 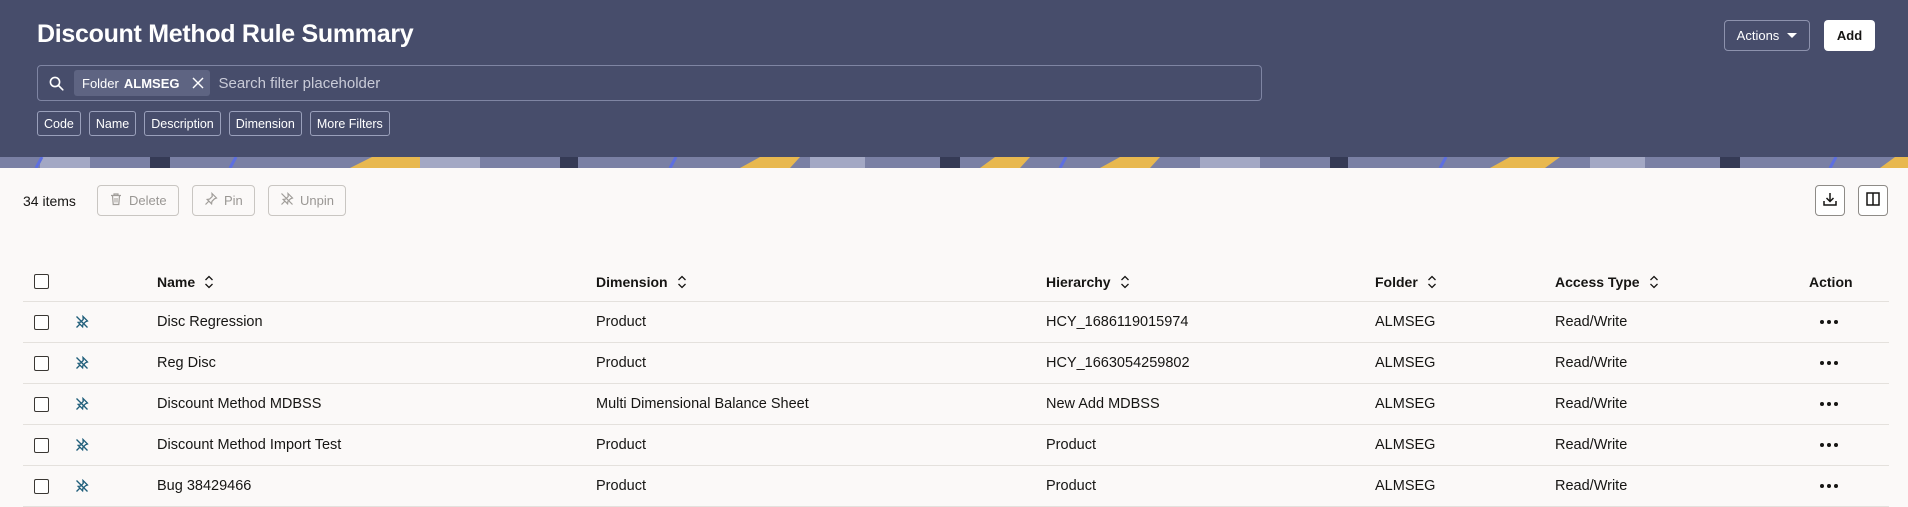 I want to click on add-button: Add, so click(x=1849, y=35).